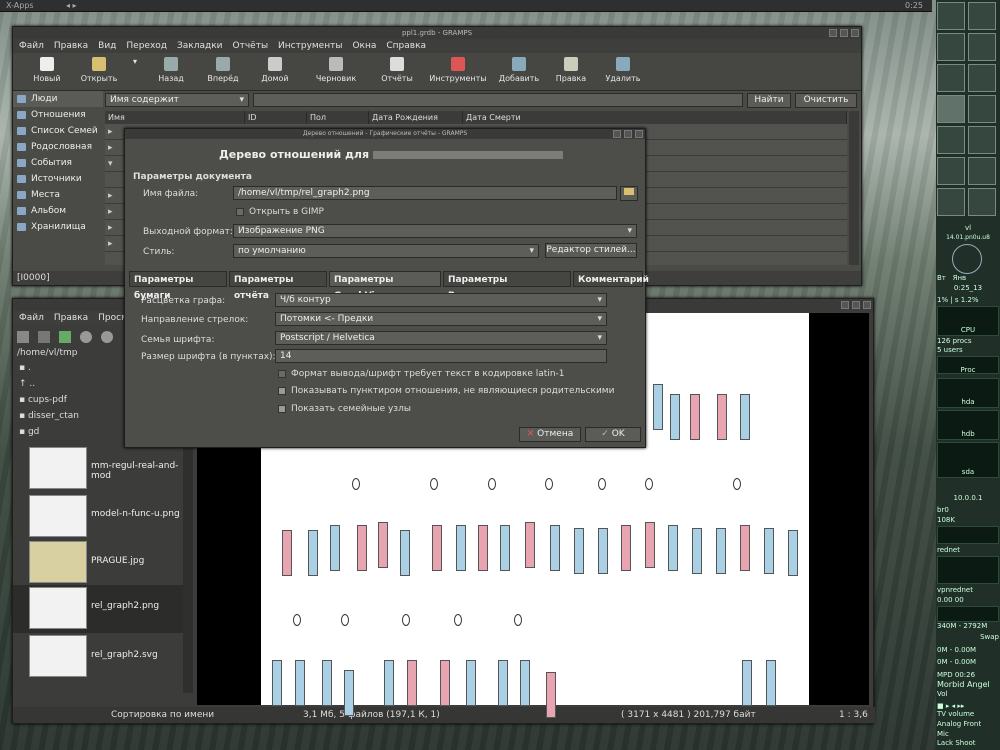  I want to click on sidebar-item-repositories: Хранилища, so click(58, 227).